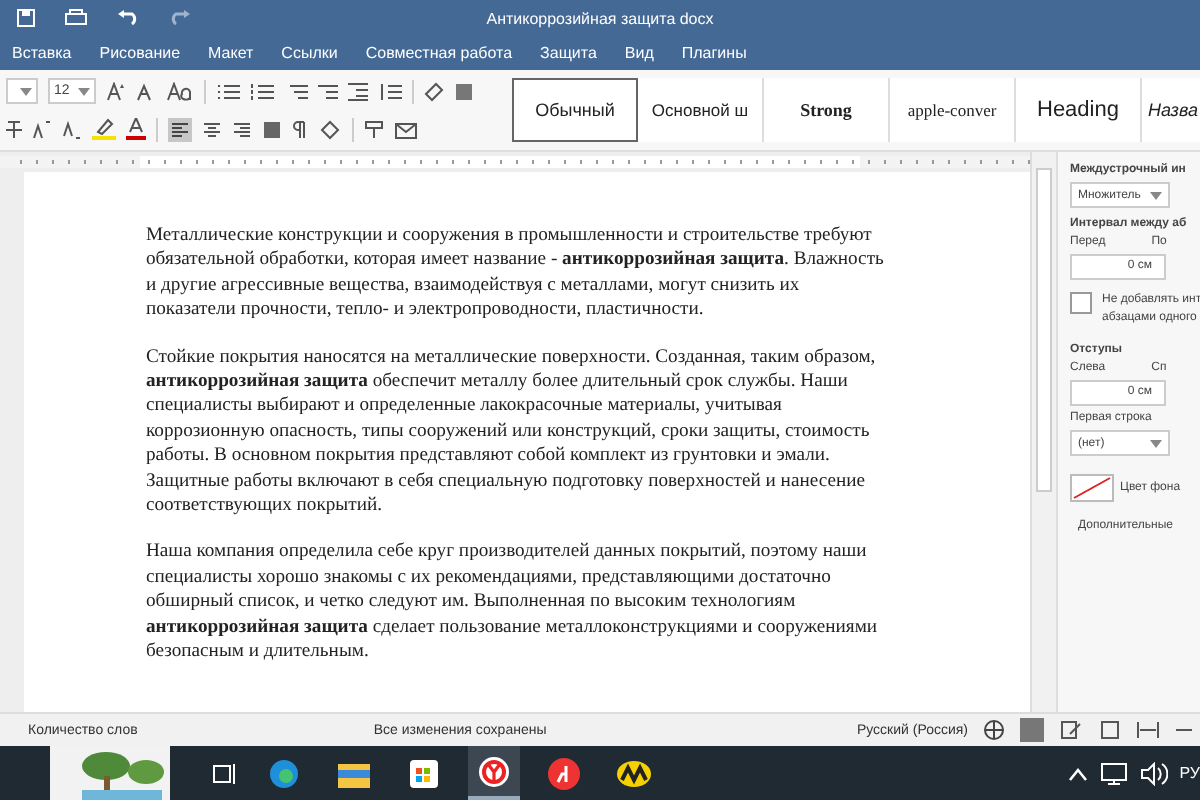  I want to click on taskbar-app, so click(494, 773).